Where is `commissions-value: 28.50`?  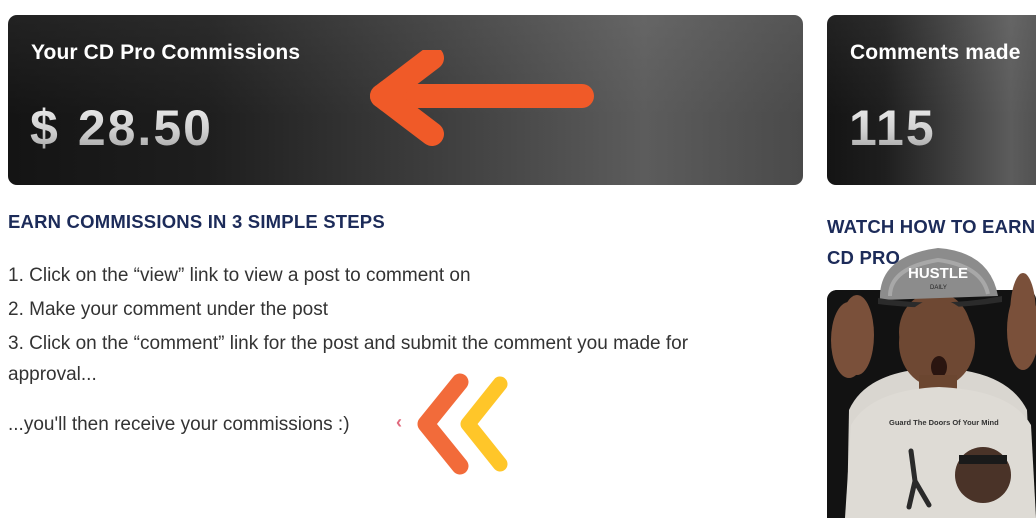
commissions-value: 28.50 is located at coordinates (145, 128).